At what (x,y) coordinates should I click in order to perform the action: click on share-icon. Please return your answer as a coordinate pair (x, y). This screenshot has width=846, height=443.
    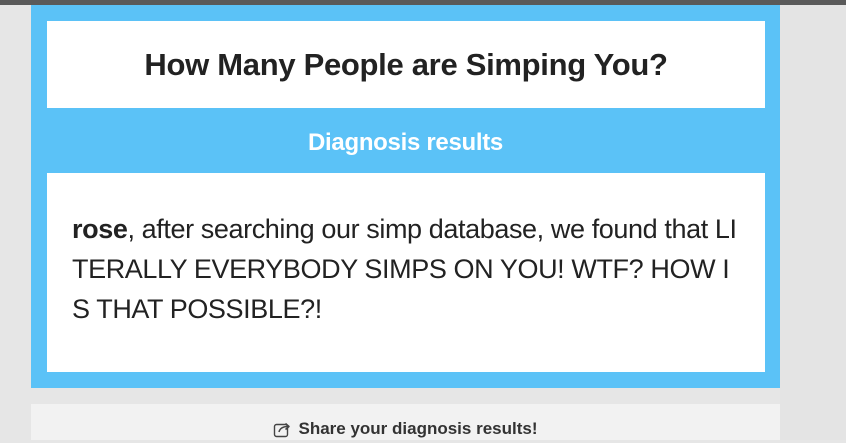
    Looking at the image, I should click on (283, 429).